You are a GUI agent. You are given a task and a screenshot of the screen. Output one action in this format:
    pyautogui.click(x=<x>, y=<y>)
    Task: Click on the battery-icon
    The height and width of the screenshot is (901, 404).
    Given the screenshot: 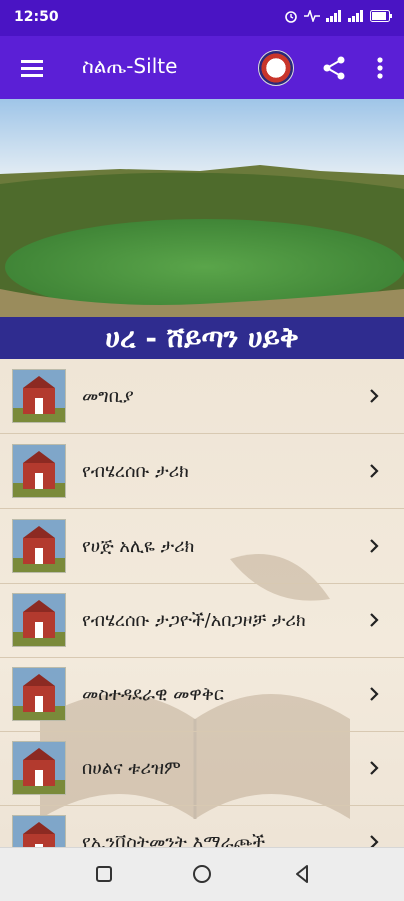 What is the action you would take?
    pyautogui.click(x=381, y=16)
    